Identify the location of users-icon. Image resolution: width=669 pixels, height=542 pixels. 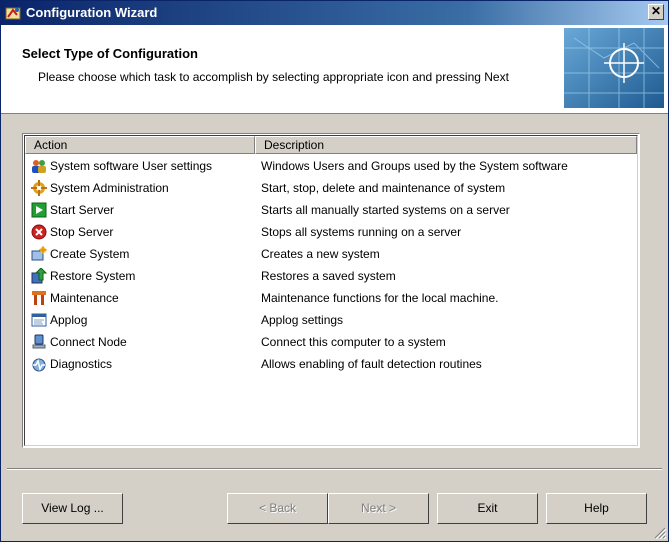
(39, 166).